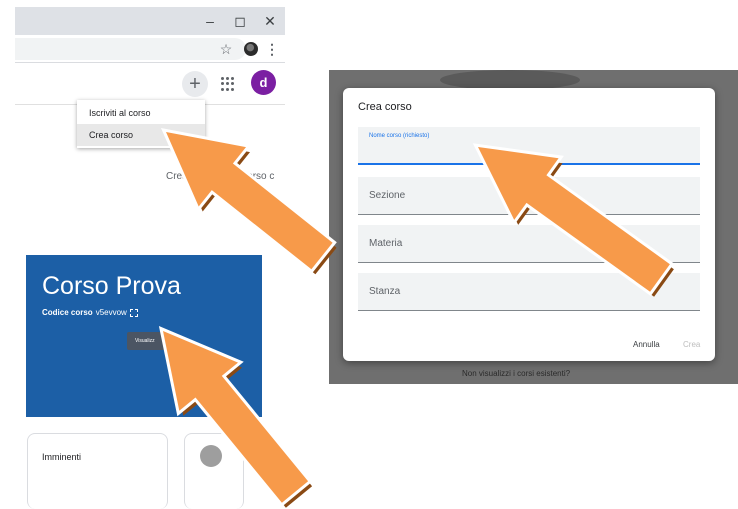  What do you see at coordinates (211, 456) in the screenshot?
I see `side-card-avatar` at bounding box center [211, 456].